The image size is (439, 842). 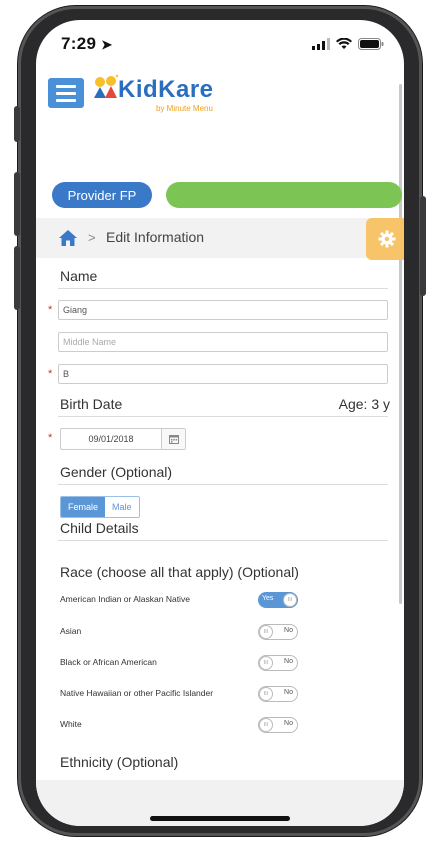 I want to click on gear-icon, so click(x=387, y=239).